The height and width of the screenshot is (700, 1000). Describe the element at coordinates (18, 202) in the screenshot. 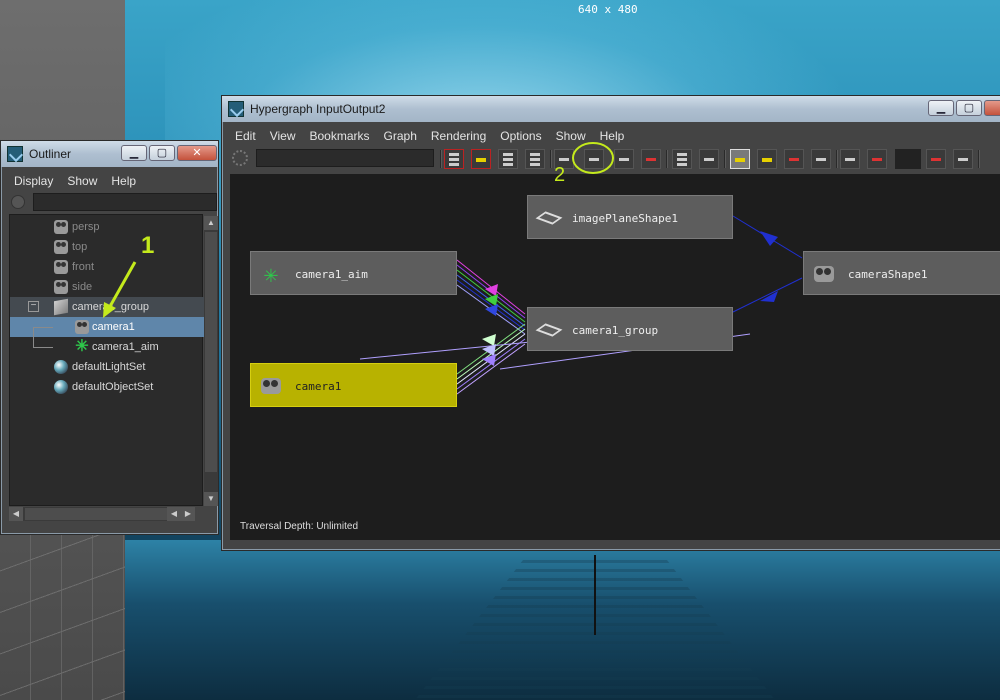

I see `filter-options-icon` at that location.